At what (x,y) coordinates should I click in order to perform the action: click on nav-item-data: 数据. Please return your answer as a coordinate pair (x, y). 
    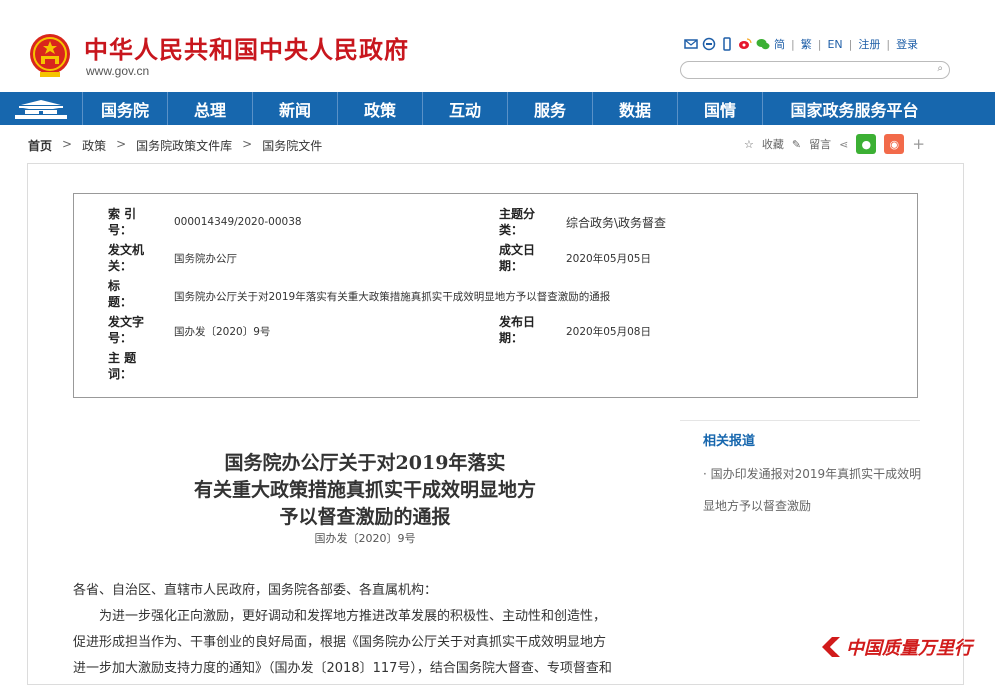
    Looking at the image, I should click on (635, 108).